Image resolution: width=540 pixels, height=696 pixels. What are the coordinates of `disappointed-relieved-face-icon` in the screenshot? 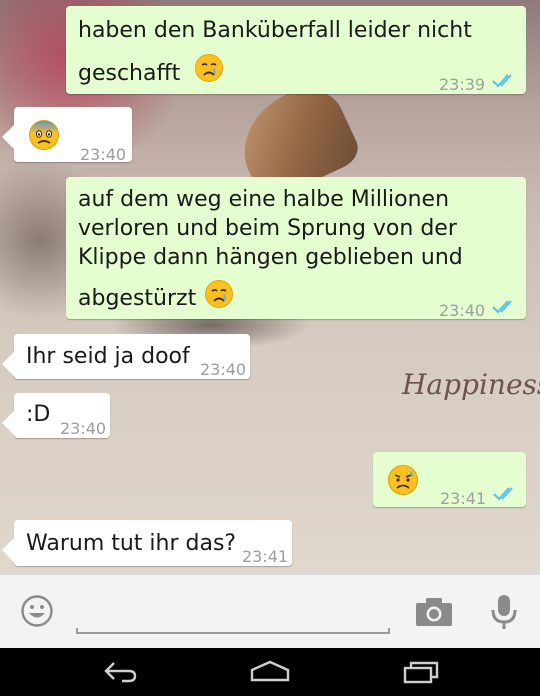 It's located at (403, 480).